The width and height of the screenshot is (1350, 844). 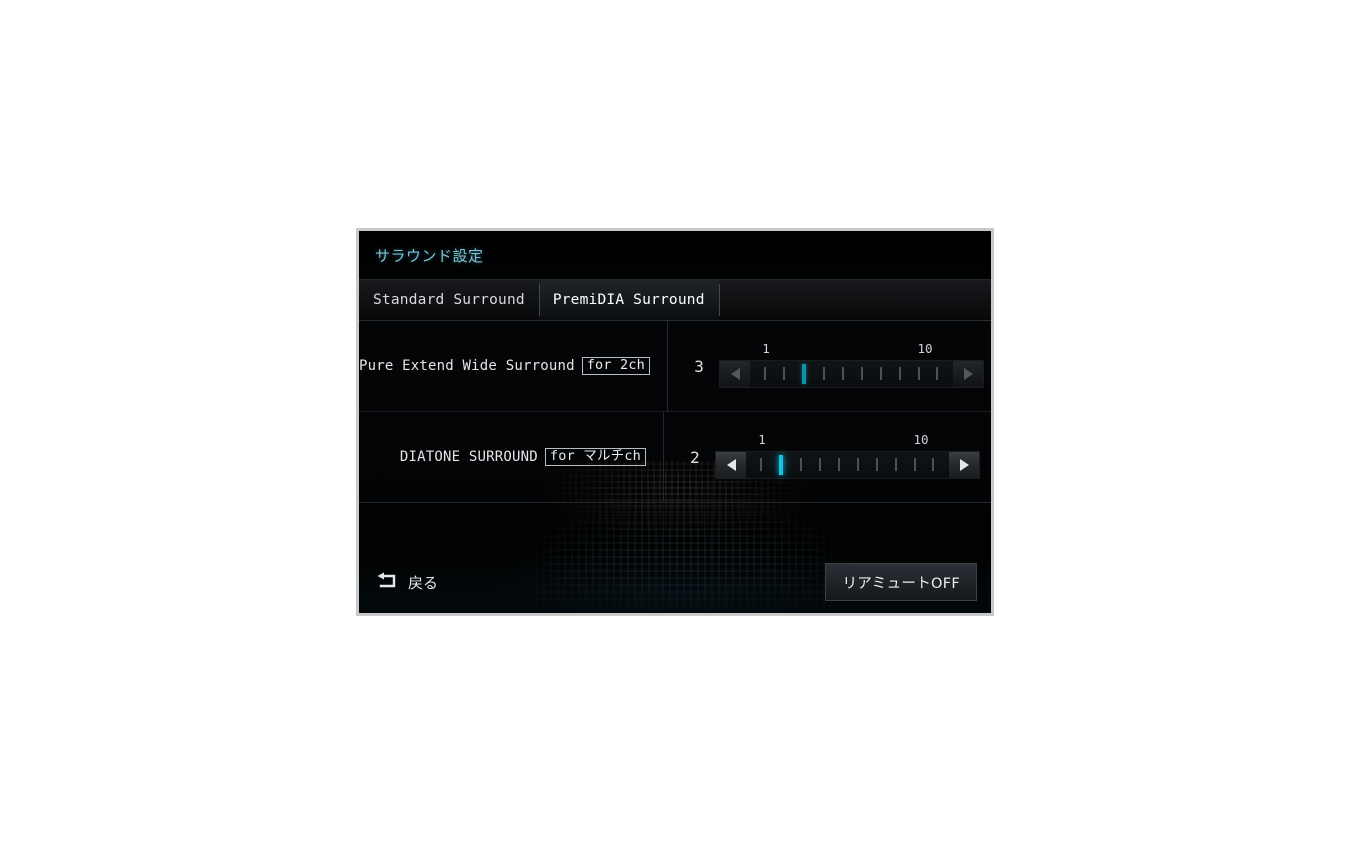 What do you see at coordinates (468, 457) in the screenshot?
I see `setting-name: DIATONE SURROUND` at bounding box center [468, 457].